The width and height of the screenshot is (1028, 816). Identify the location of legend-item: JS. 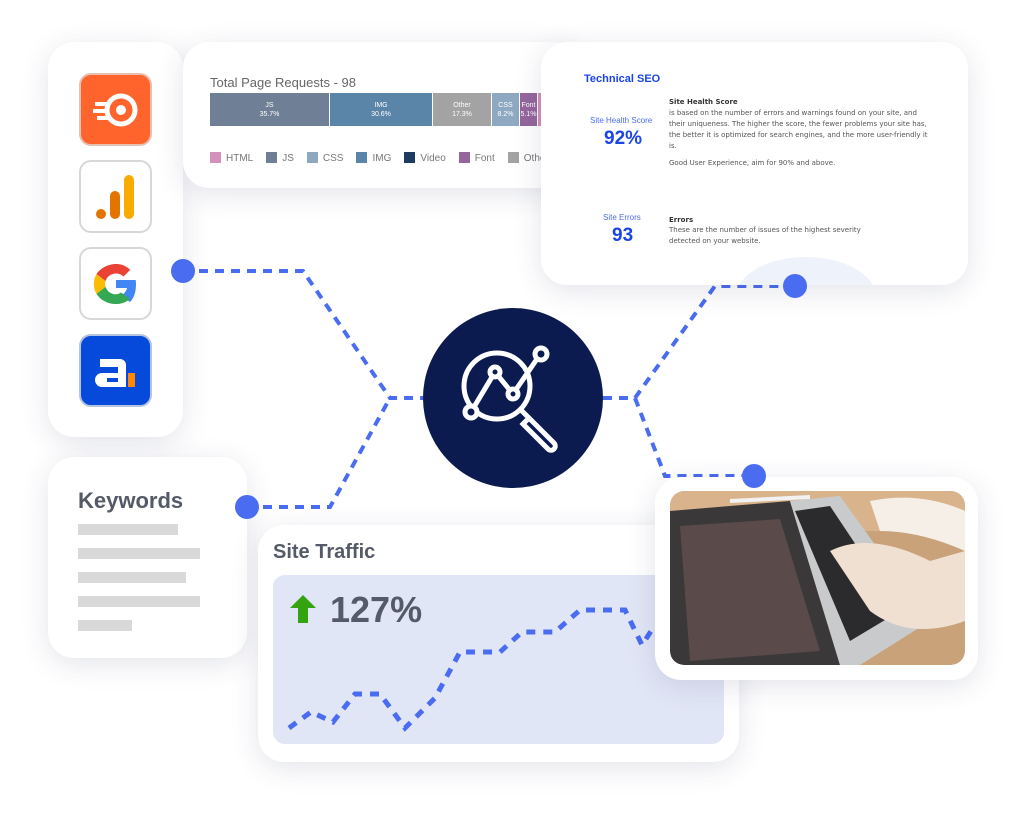
(280, 158).